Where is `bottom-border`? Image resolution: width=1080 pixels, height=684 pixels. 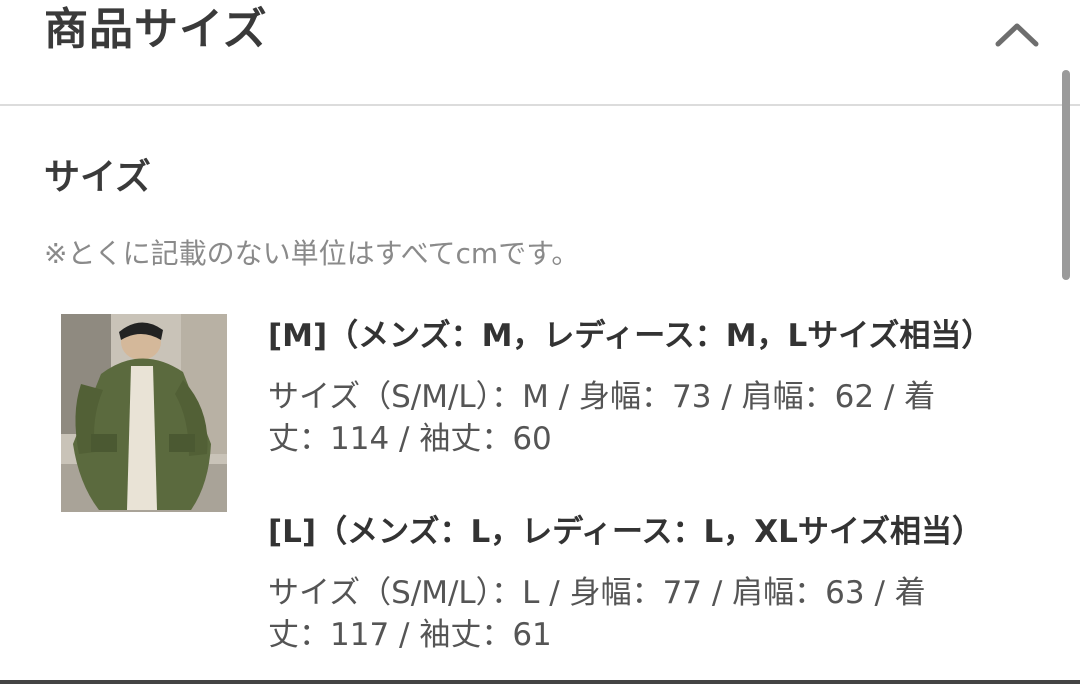 bottom-border is located at coordinates (540, 682).